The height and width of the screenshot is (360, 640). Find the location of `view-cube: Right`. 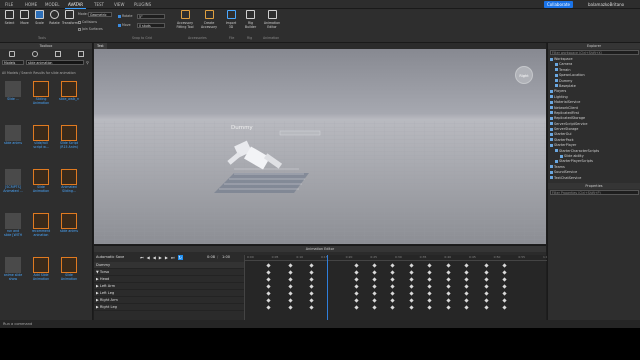

view-cube: Right is located at coordinates (524, 75).